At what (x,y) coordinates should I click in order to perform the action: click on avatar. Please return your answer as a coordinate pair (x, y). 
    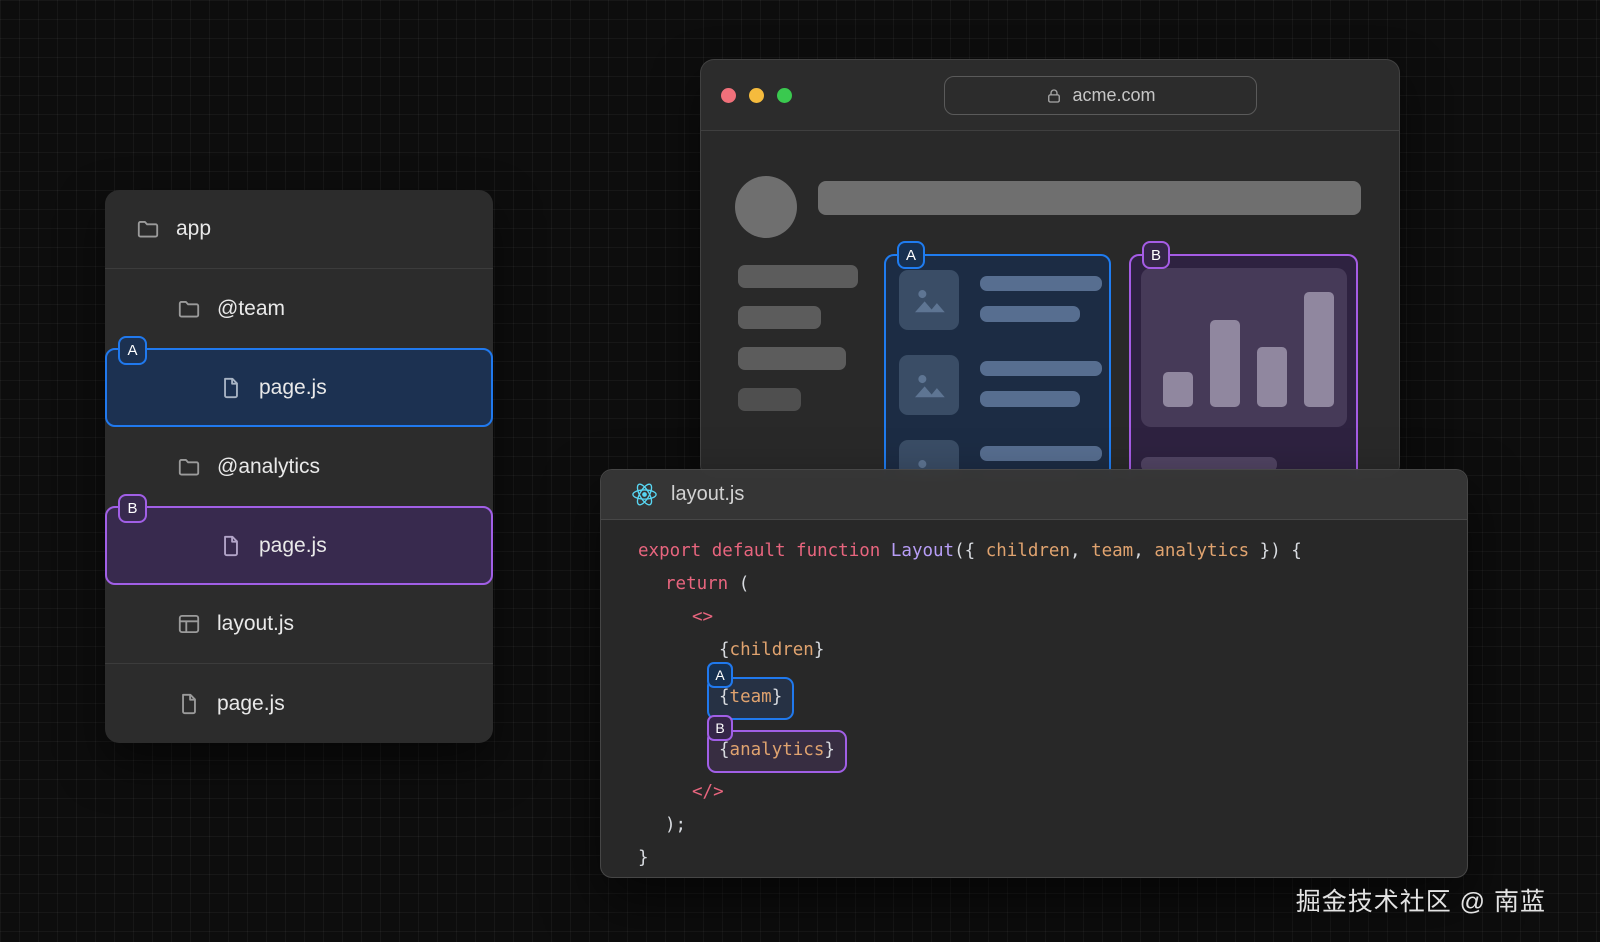
    Looking at the image, I should click on (766, 207).